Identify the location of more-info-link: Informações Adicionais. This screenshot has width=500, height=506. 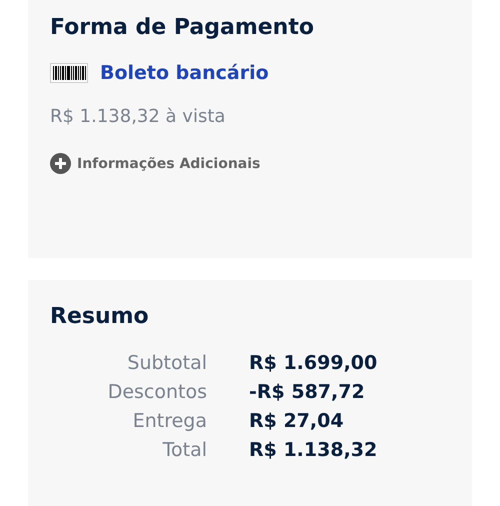
(168, 164).